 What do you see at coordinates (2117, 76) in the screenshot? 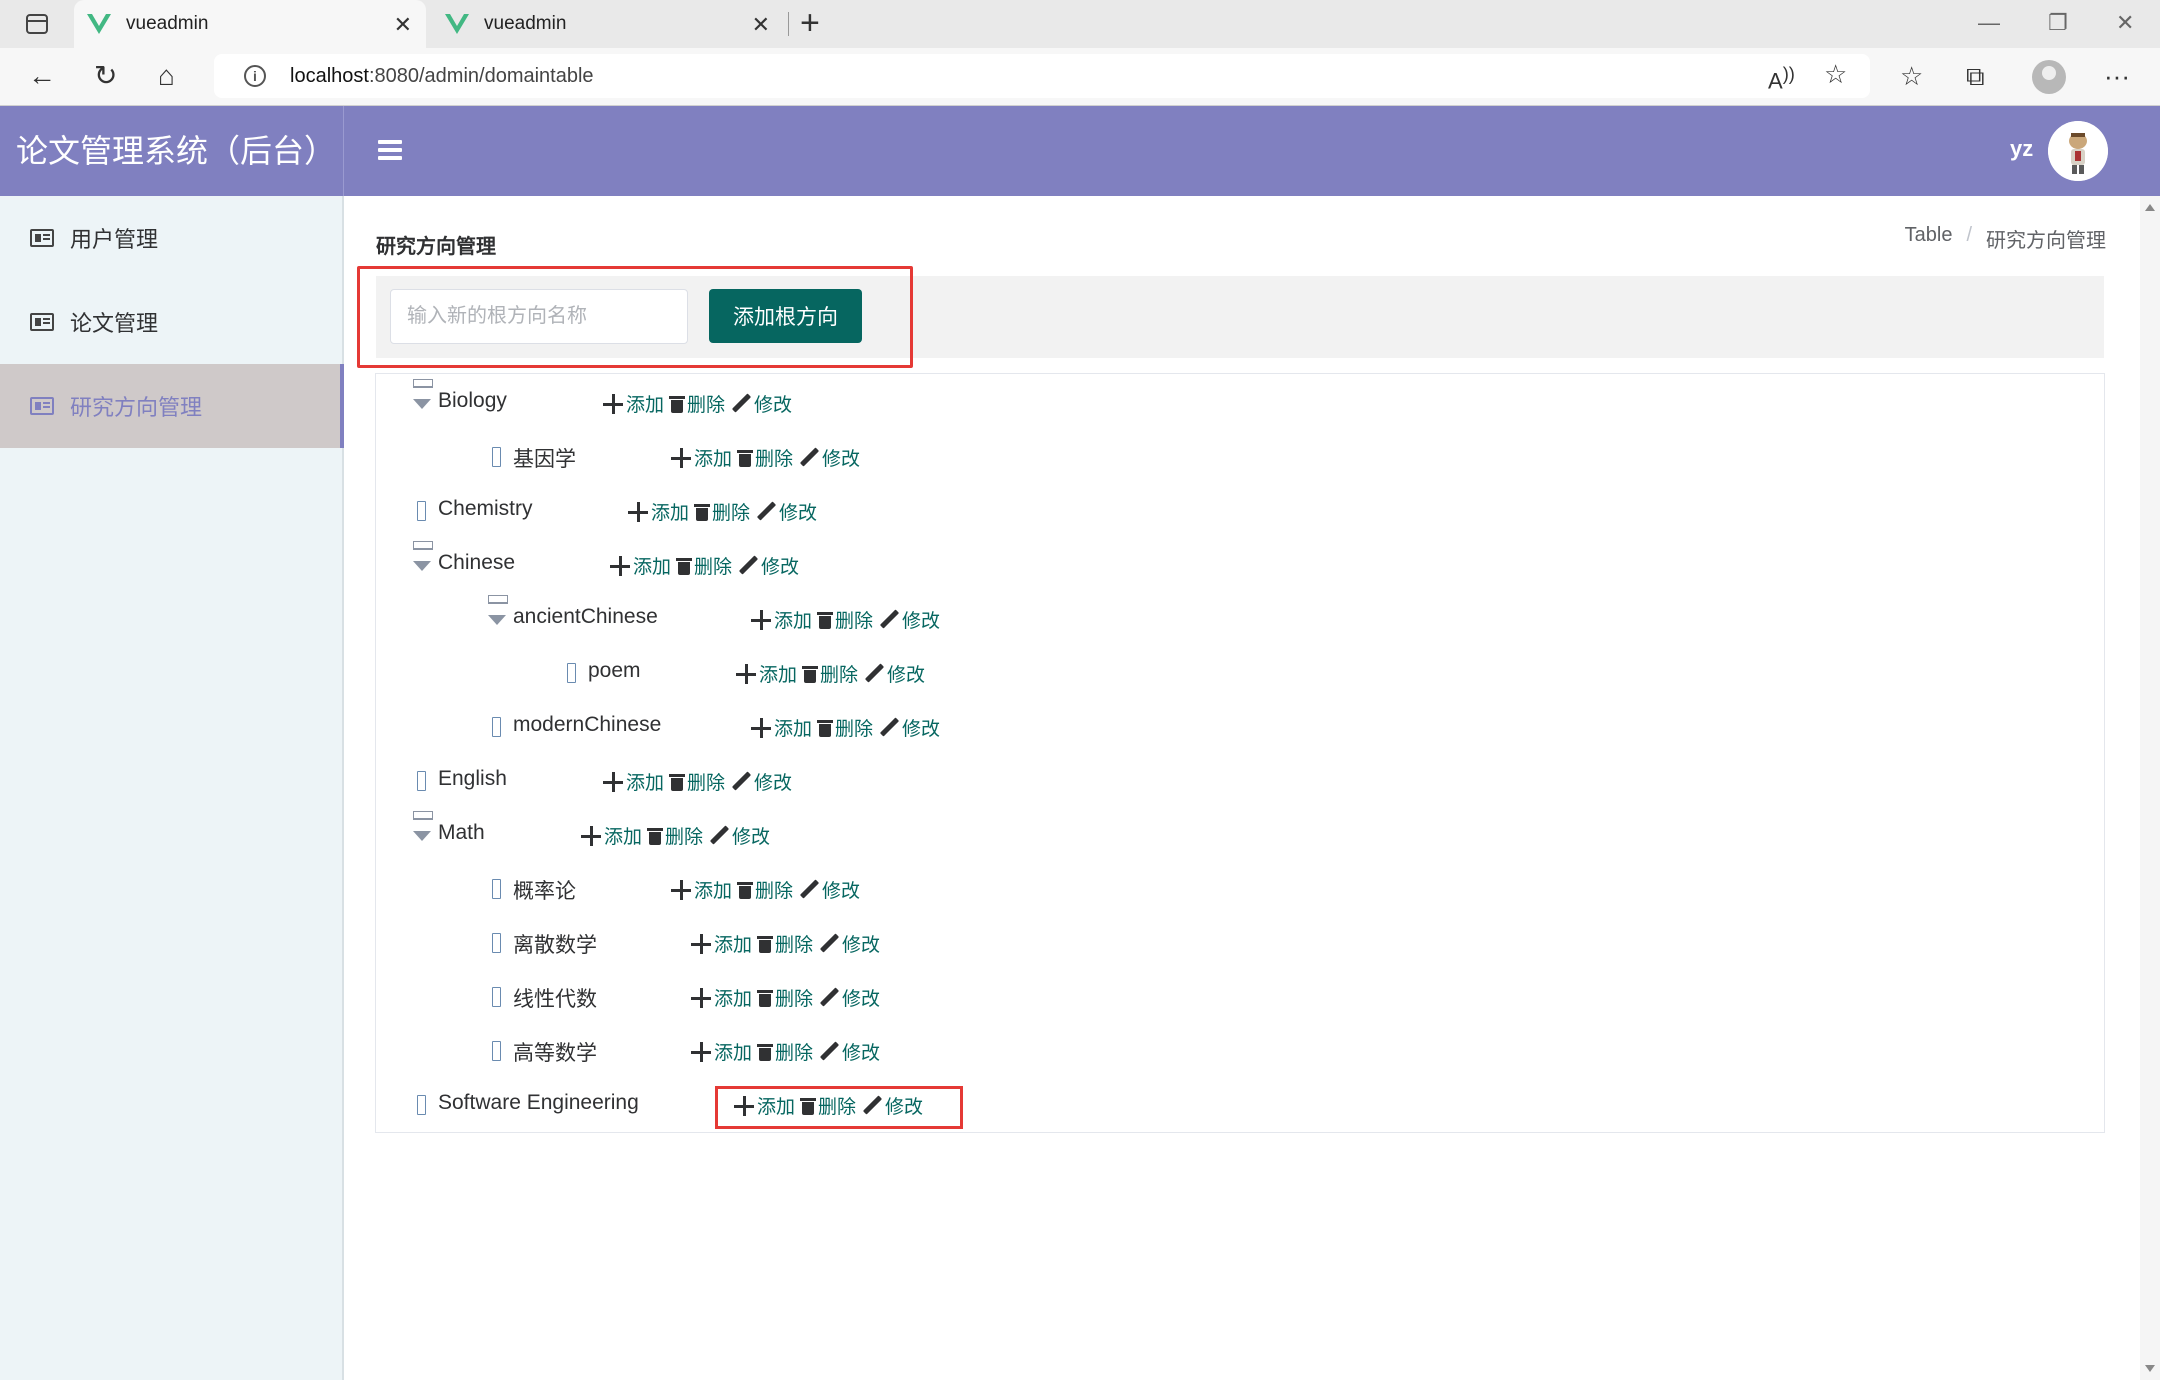
I see `more-menu-icon: ···` at bounding box center [2117, 76].